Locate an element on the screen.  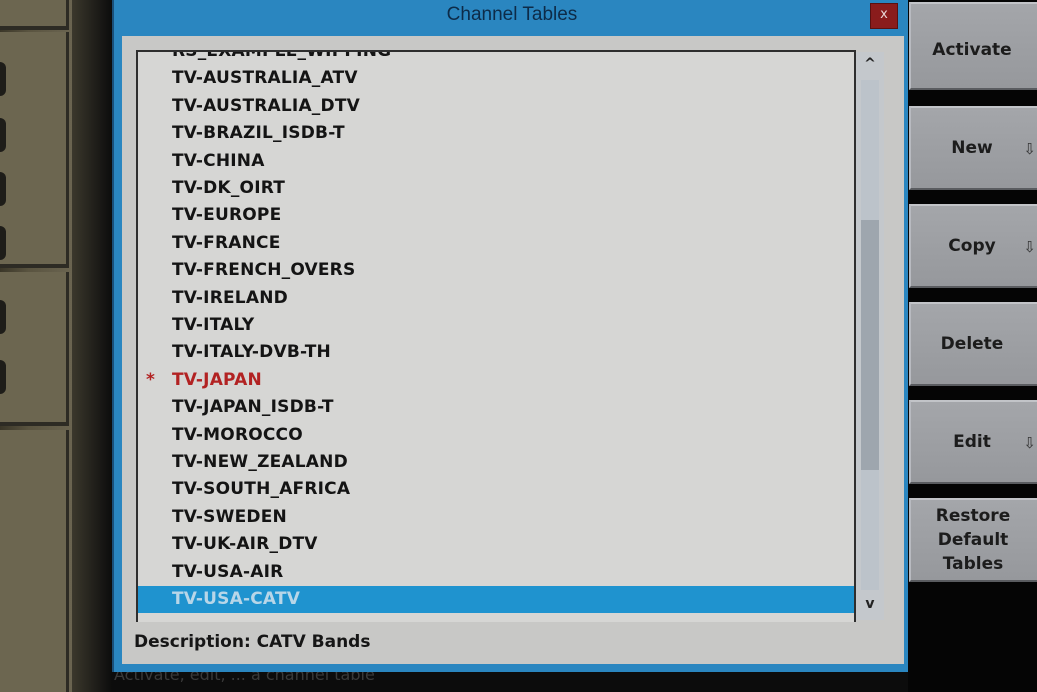
list-item-label: TV-EUROPE is located at coordinates (227, 215).